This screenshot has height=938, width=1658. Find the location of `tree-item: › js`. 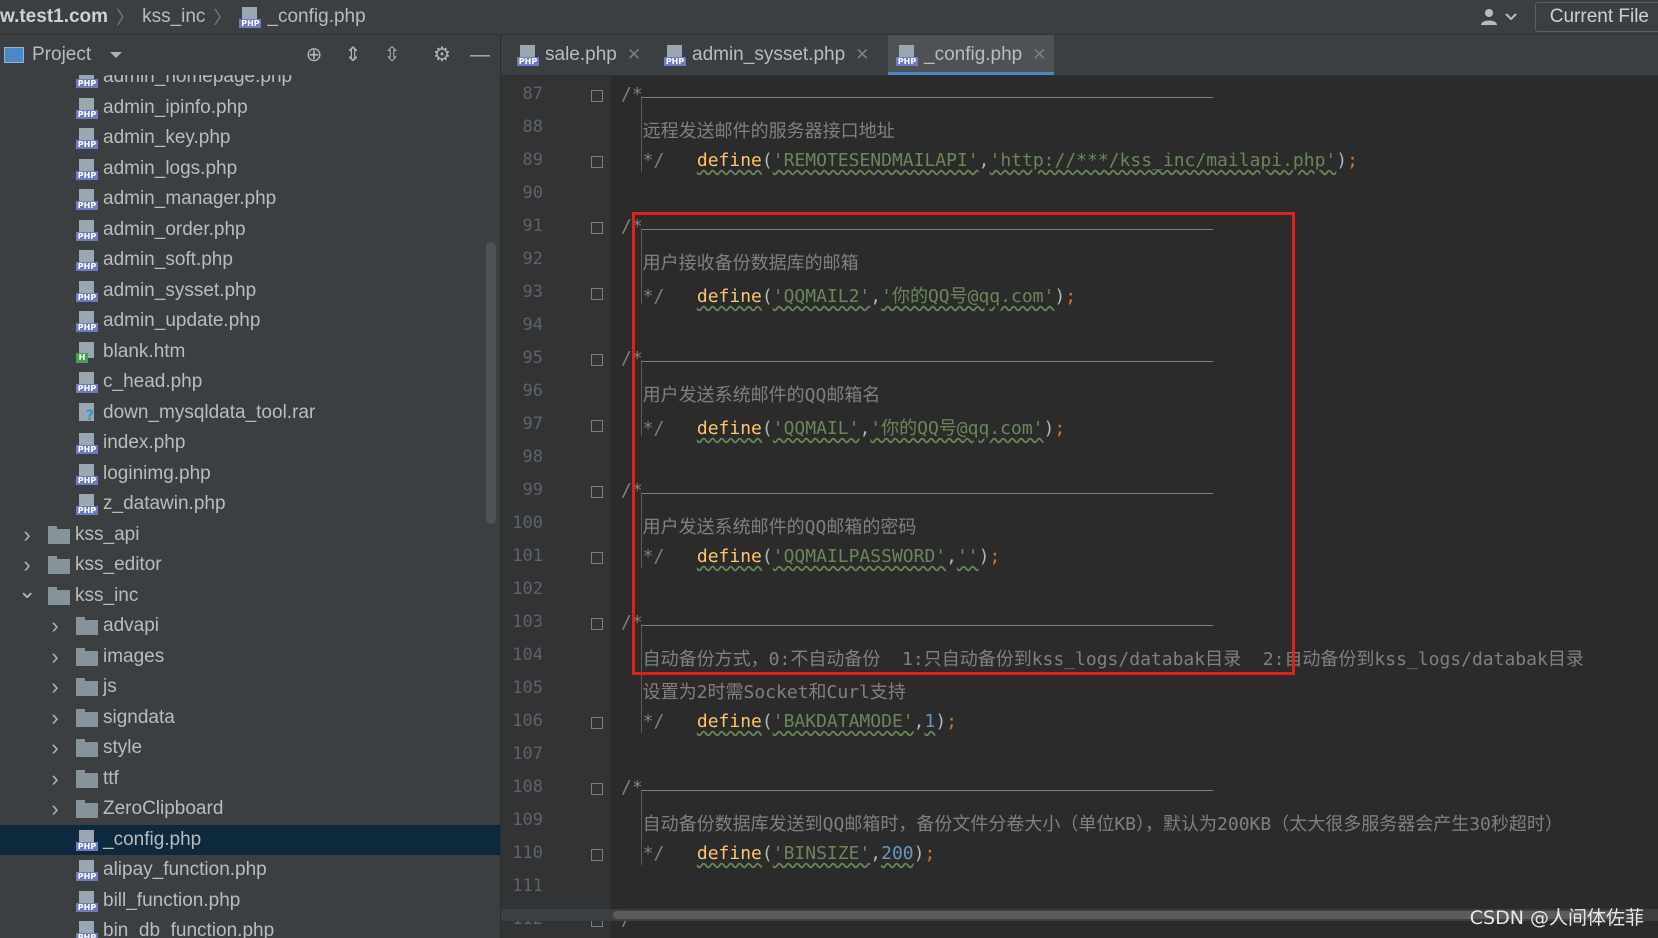

tree-item: › js is located at coordinates (250, 687).